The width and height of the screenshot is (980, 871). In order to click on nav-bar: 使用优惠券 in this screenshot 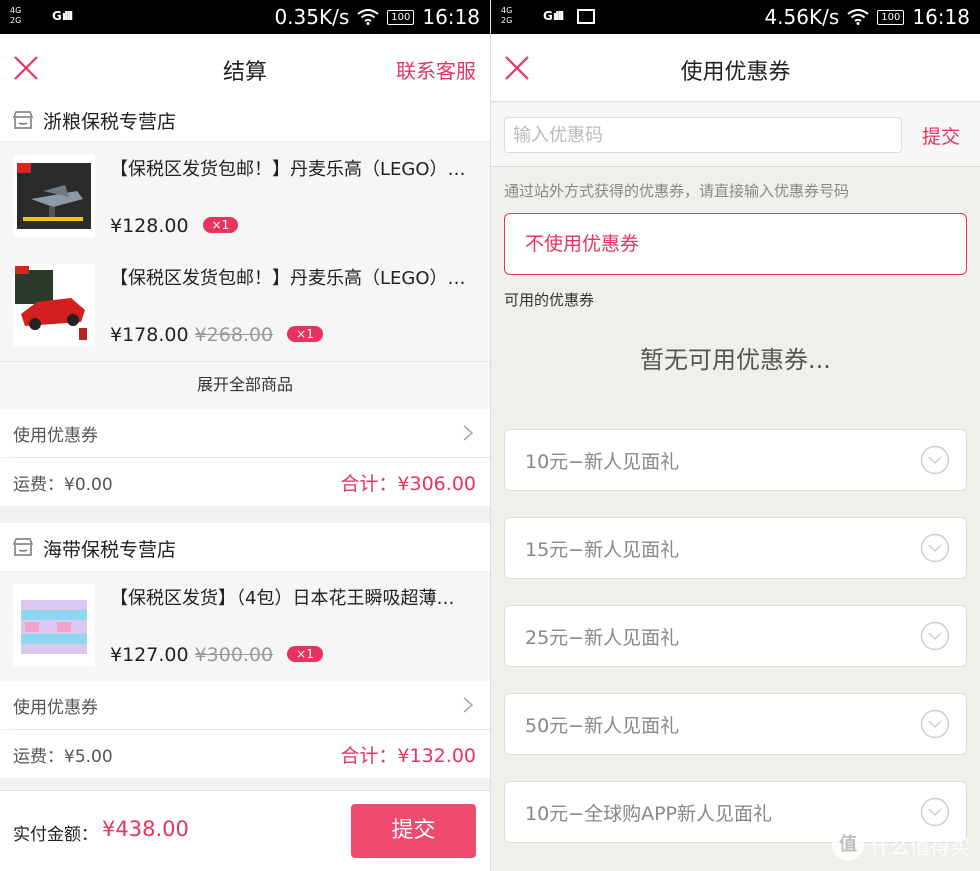, I will do `click(735, 68)`.